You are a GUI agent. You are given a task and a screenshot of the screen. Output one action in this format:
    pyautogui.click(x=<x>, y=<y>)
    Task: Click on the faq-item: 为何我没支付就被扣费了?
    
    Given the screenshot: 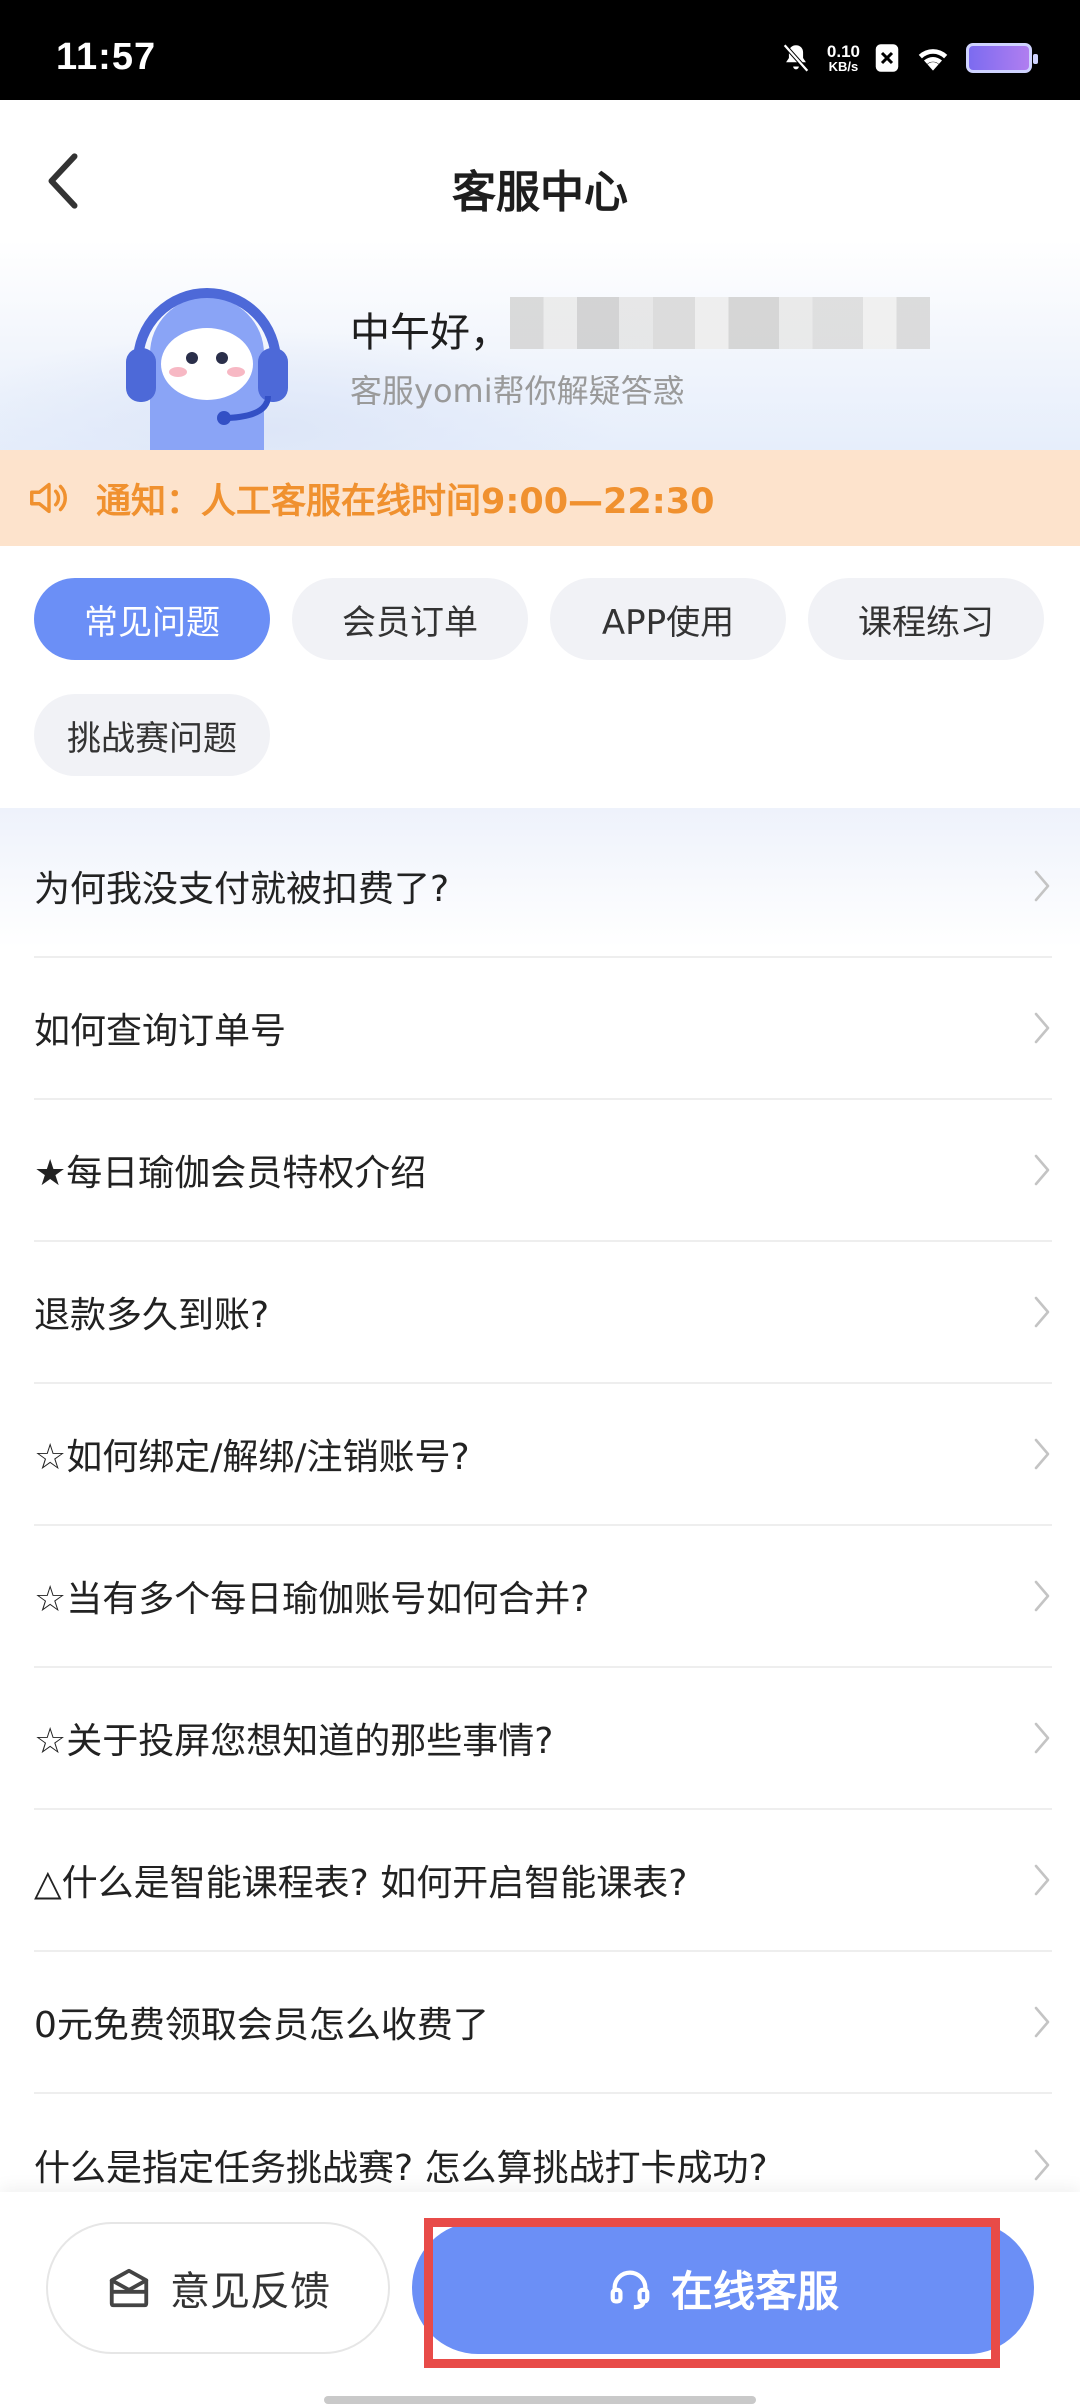 What is the action you would take?
    pyautogui.click(x=543, y=887)
    